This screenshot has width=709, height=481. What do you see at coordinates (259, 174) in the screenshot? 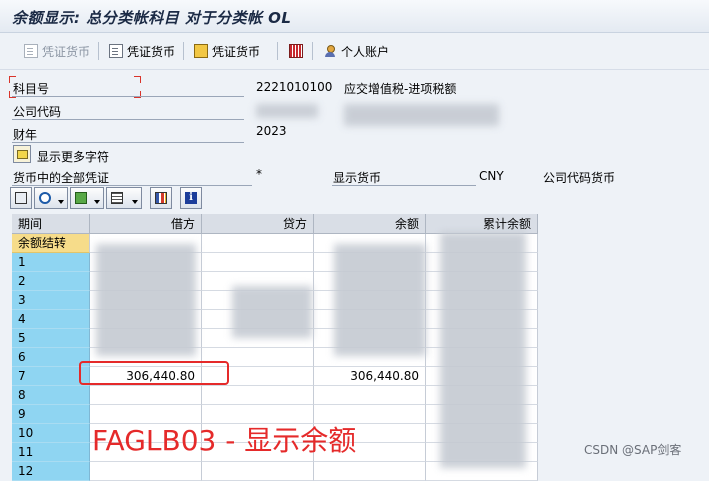
I see `all-documents-value: *` at bounding box center [259, 174].